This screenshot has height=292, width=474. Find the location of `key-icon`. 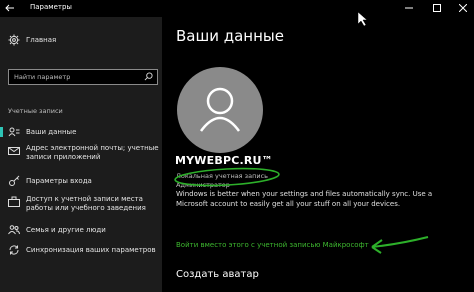

key-icon is located at coordinates (14, 180).